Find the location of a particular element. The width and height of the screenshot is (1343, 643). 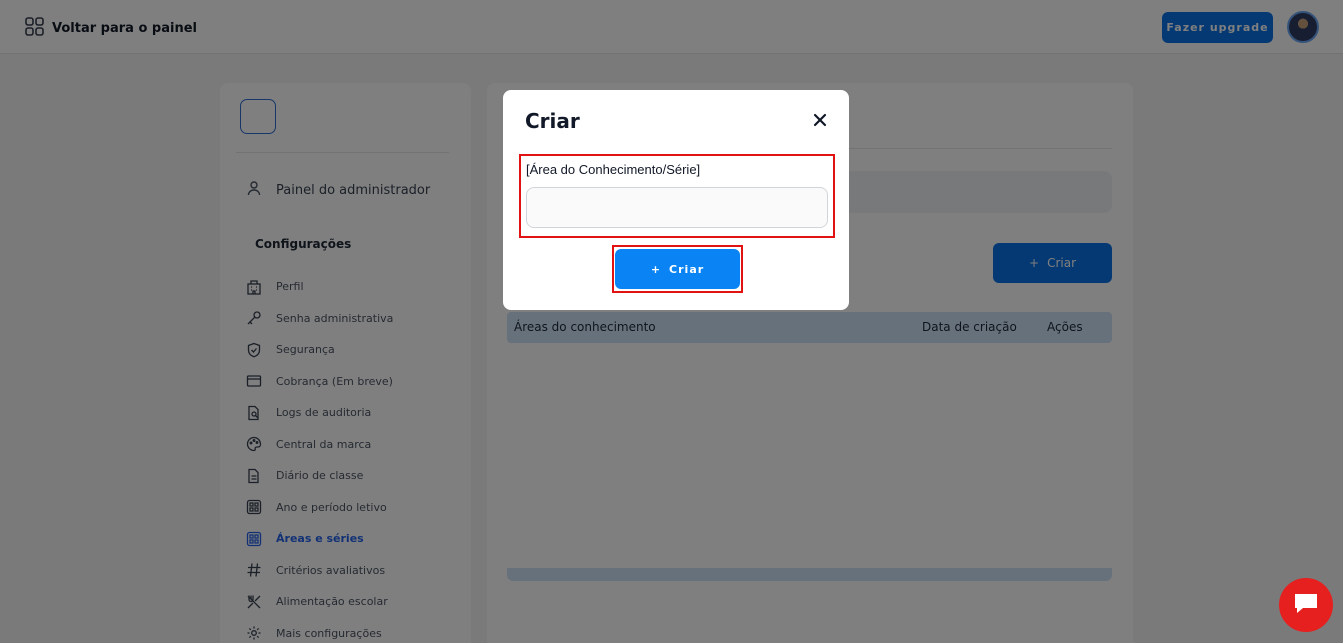

modal-create-button: + Criar is located at coordinates (677, 269).